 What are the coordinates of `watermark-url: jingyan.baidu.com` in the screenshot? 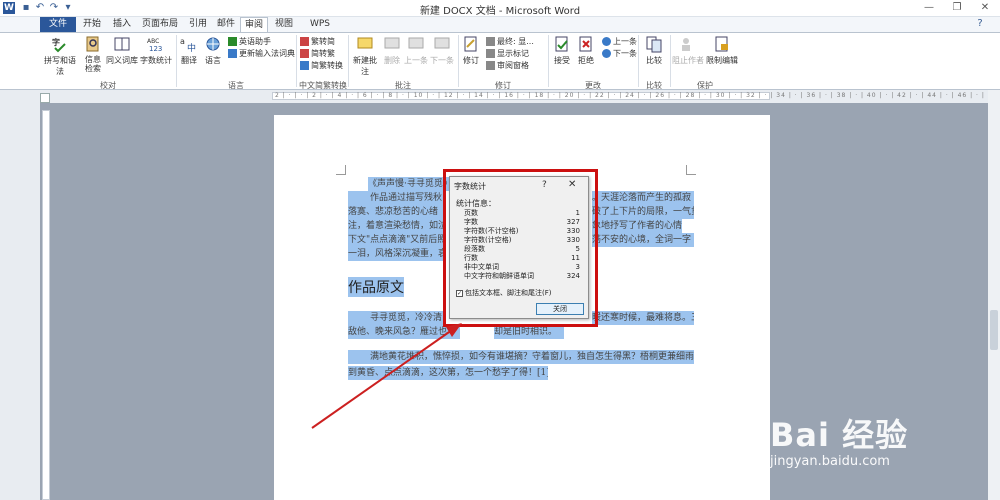 It's located at (830, 461).